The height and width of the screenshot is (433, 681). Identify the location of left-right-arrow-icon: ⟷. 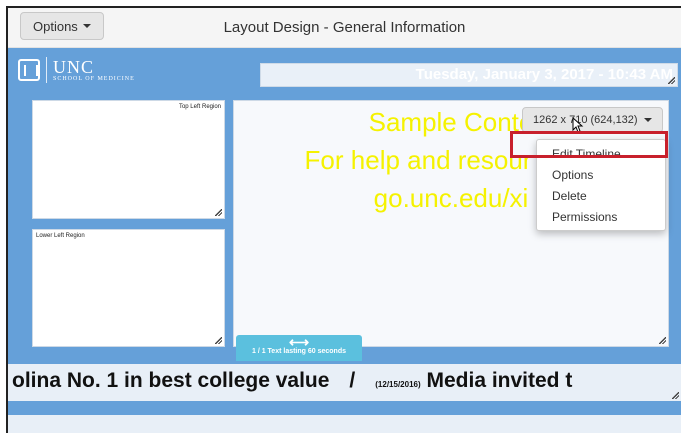
(299, 342).